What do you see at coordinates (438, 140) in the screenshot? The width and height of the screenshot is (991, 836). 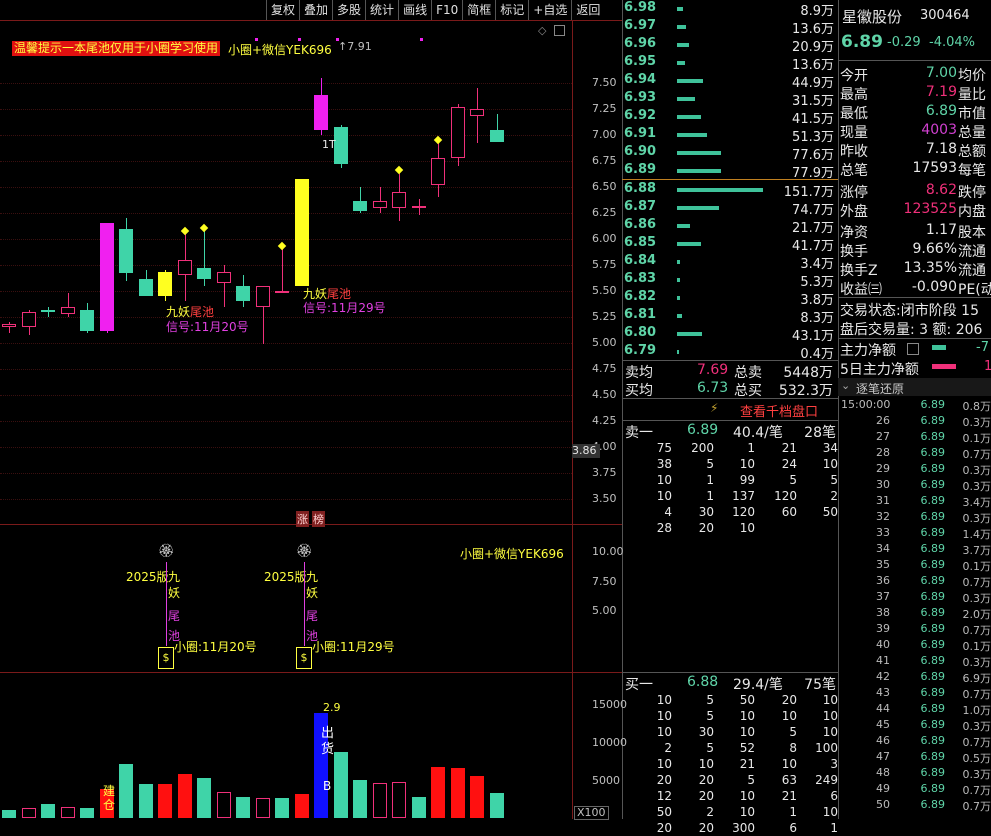 I see `signal-dot` at bounding box center [438, 140].